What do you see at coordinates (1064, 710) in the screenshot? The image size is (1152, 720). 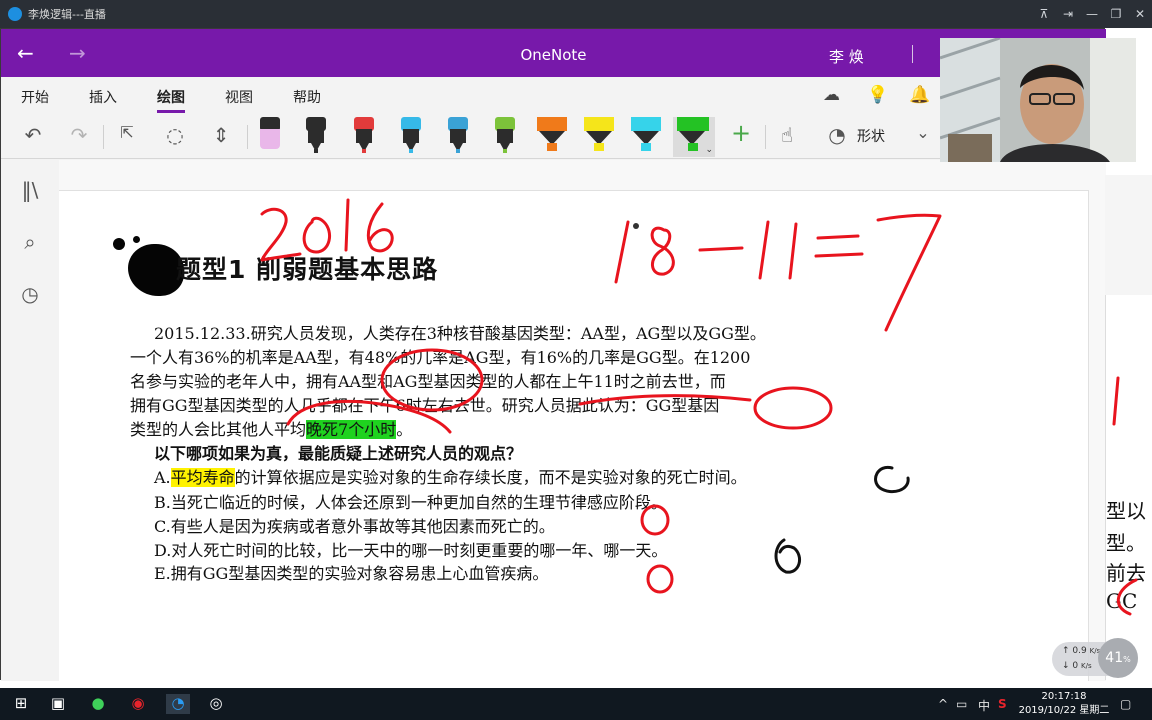 I see `clock-date: 2019/10/22 星期二` at bounding box center [1064, 710].